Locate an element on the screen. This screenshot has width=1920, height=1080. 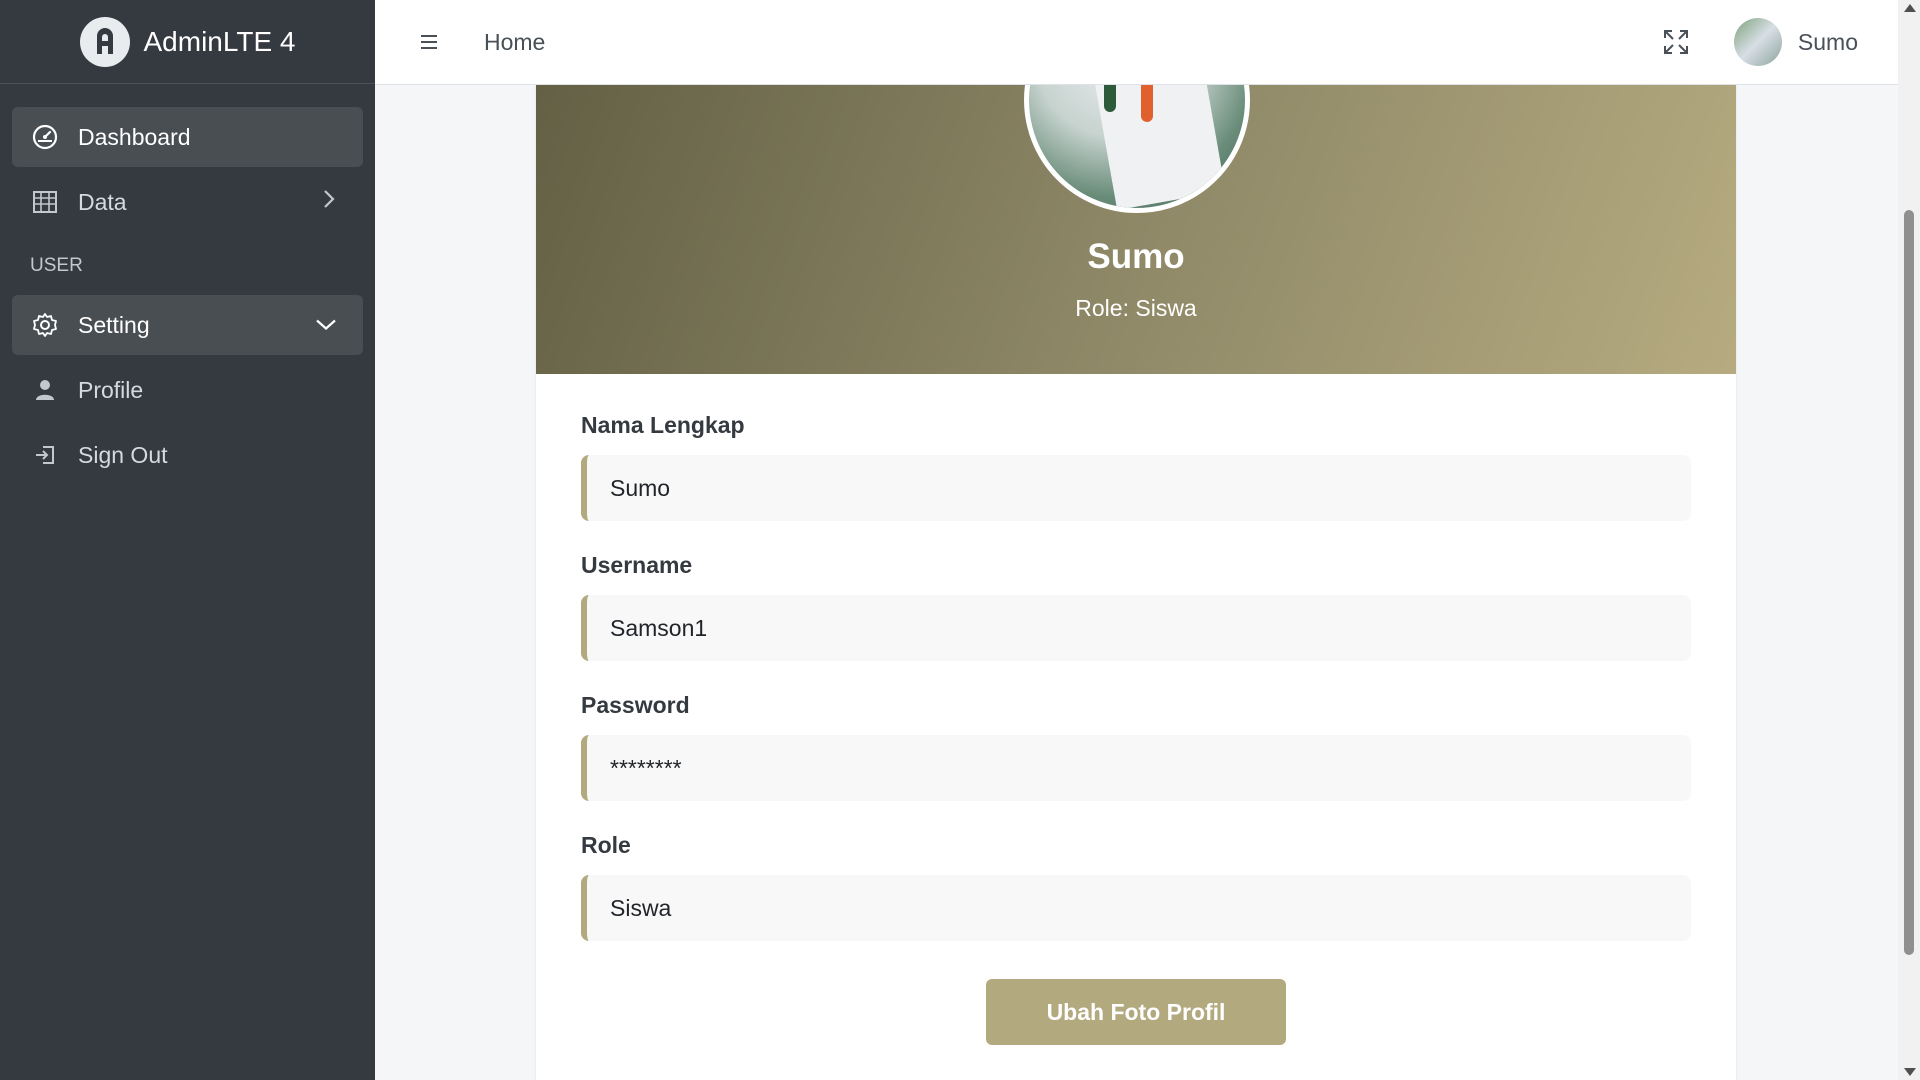
profile-role: Role: Siswa is located at coordinates (1136, 308).